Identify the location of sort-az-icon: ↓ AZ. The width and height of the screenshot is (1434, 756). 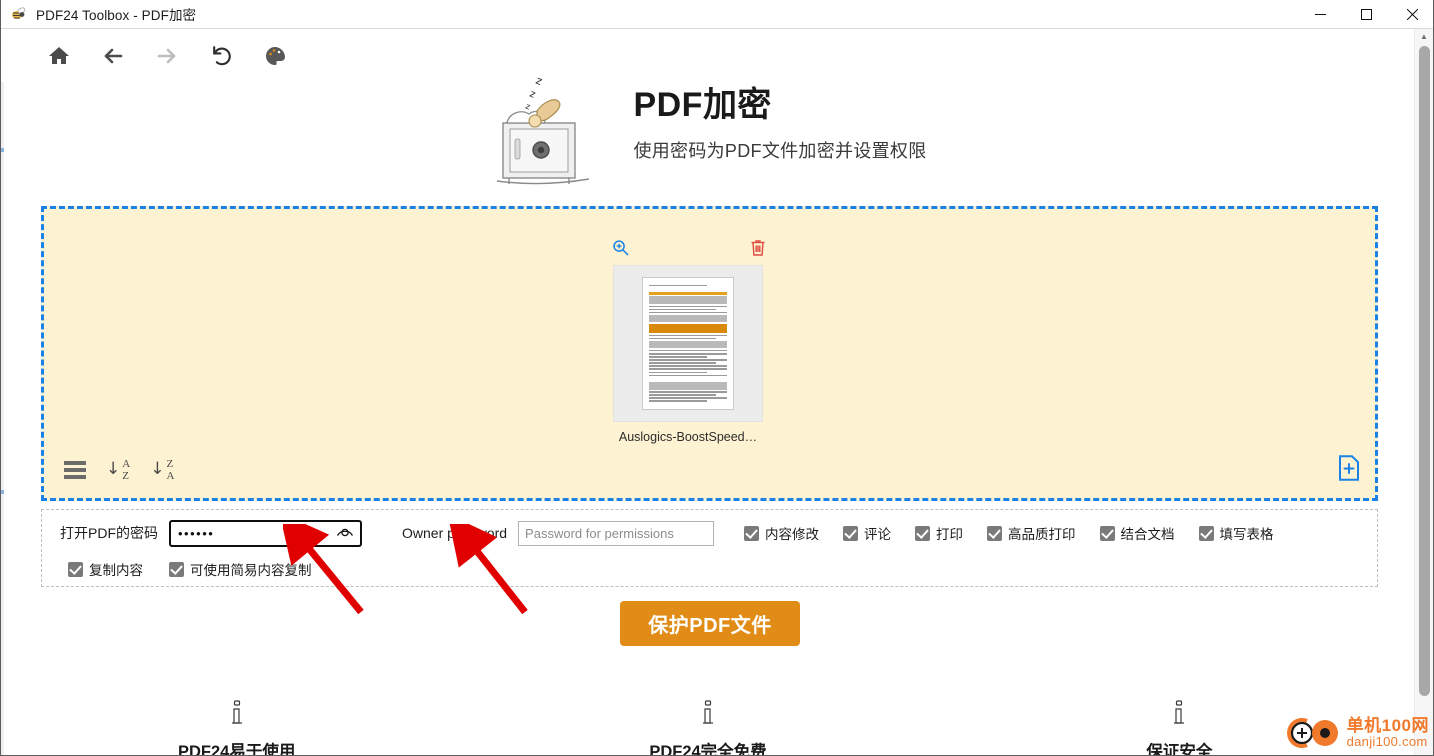
(118, 470).